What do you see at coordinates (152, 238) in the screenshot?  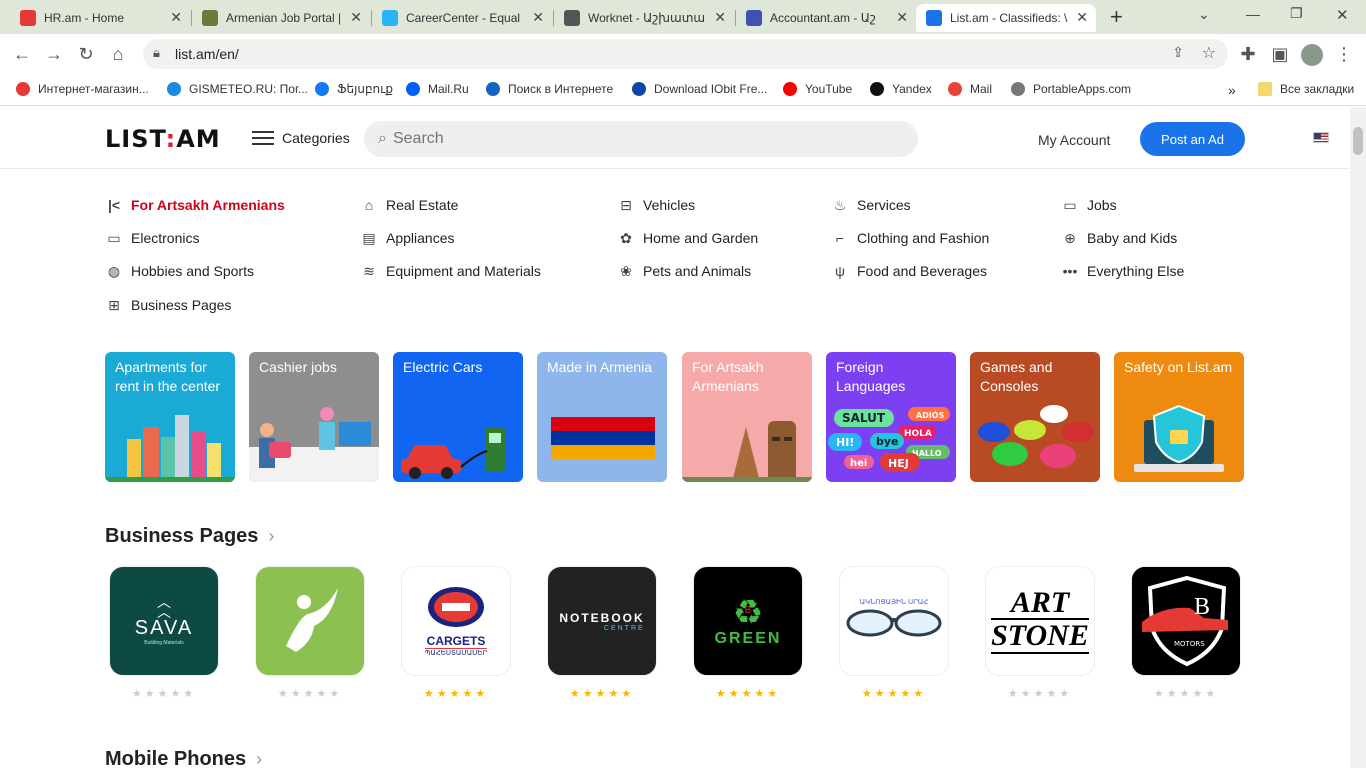 I see `category-electronics: ▭ Electronics` at bounding box center [152, 238].